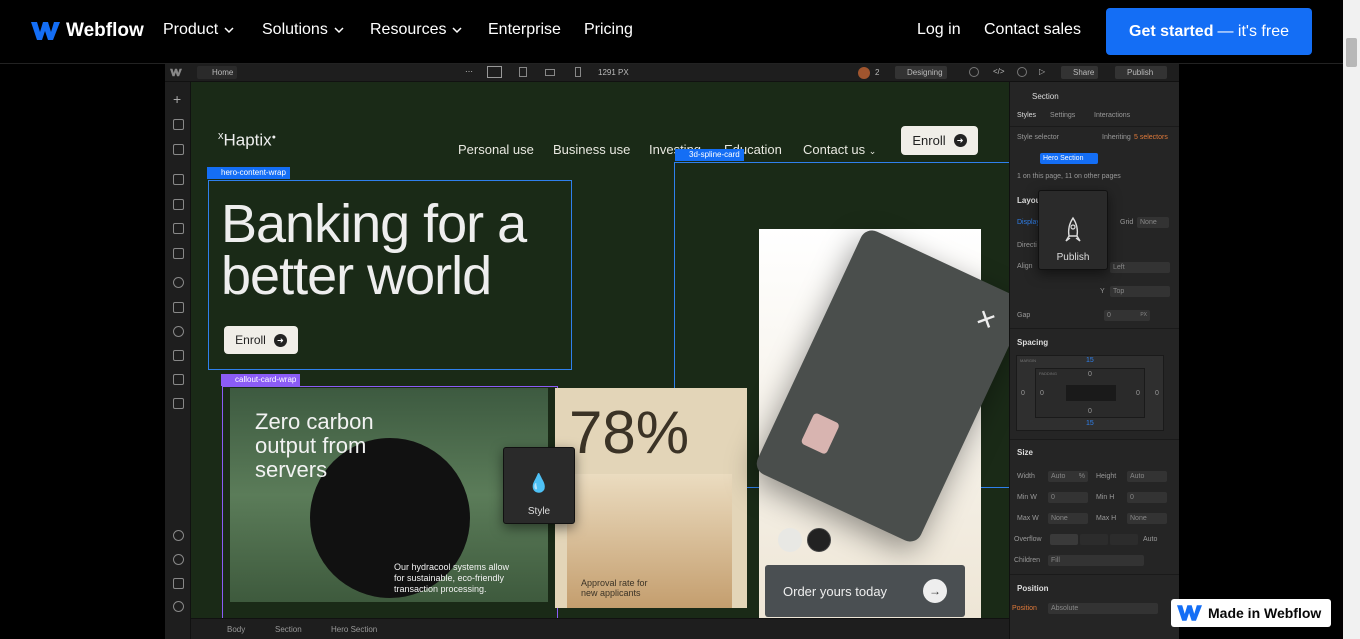  I want to click on breadcrumb-body: Body, so click(236, 629).